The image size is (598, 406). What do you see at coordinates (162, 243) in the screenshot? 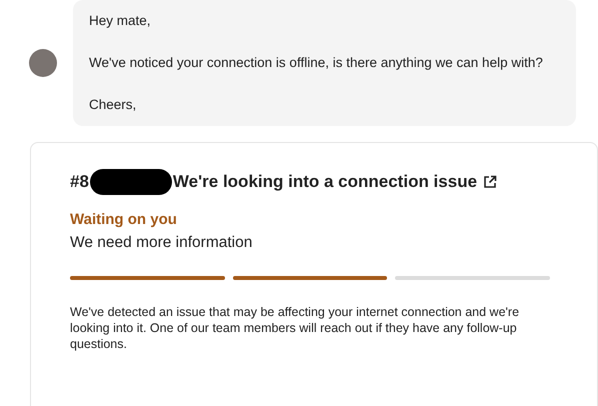
I see `status-detail: We need more information` at bounding box center [162, 243].